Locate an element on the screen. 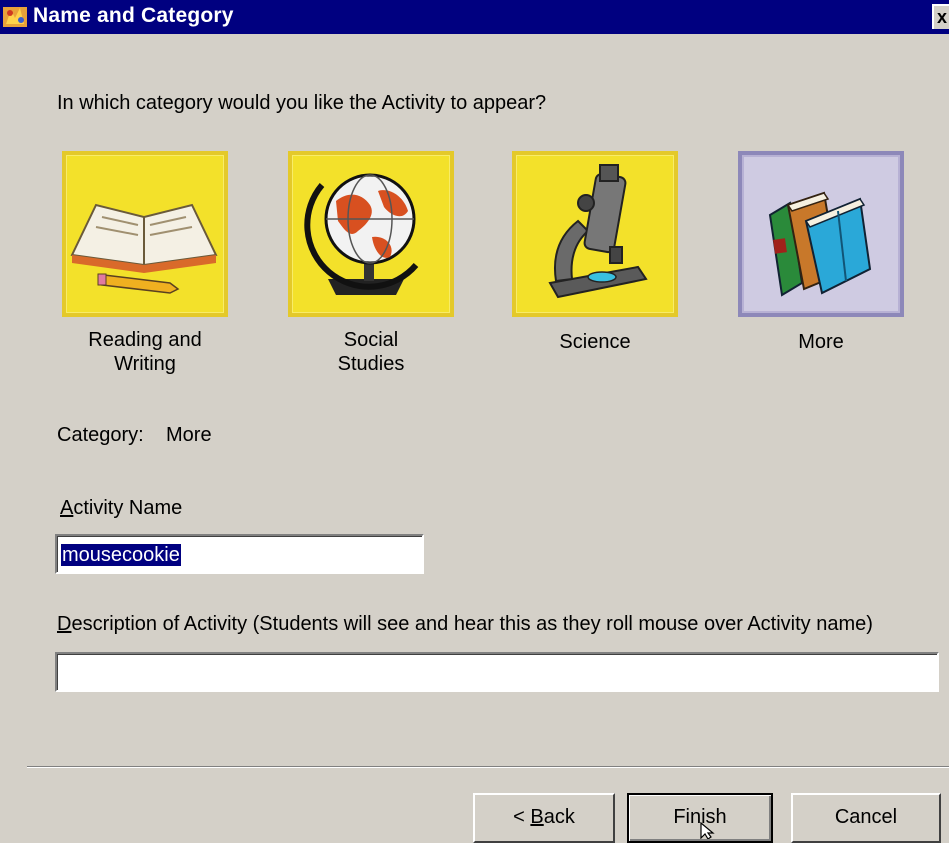 The width and height of the screenshot is (949, 843). back-button: < Back is located at coordinates (544, 818).